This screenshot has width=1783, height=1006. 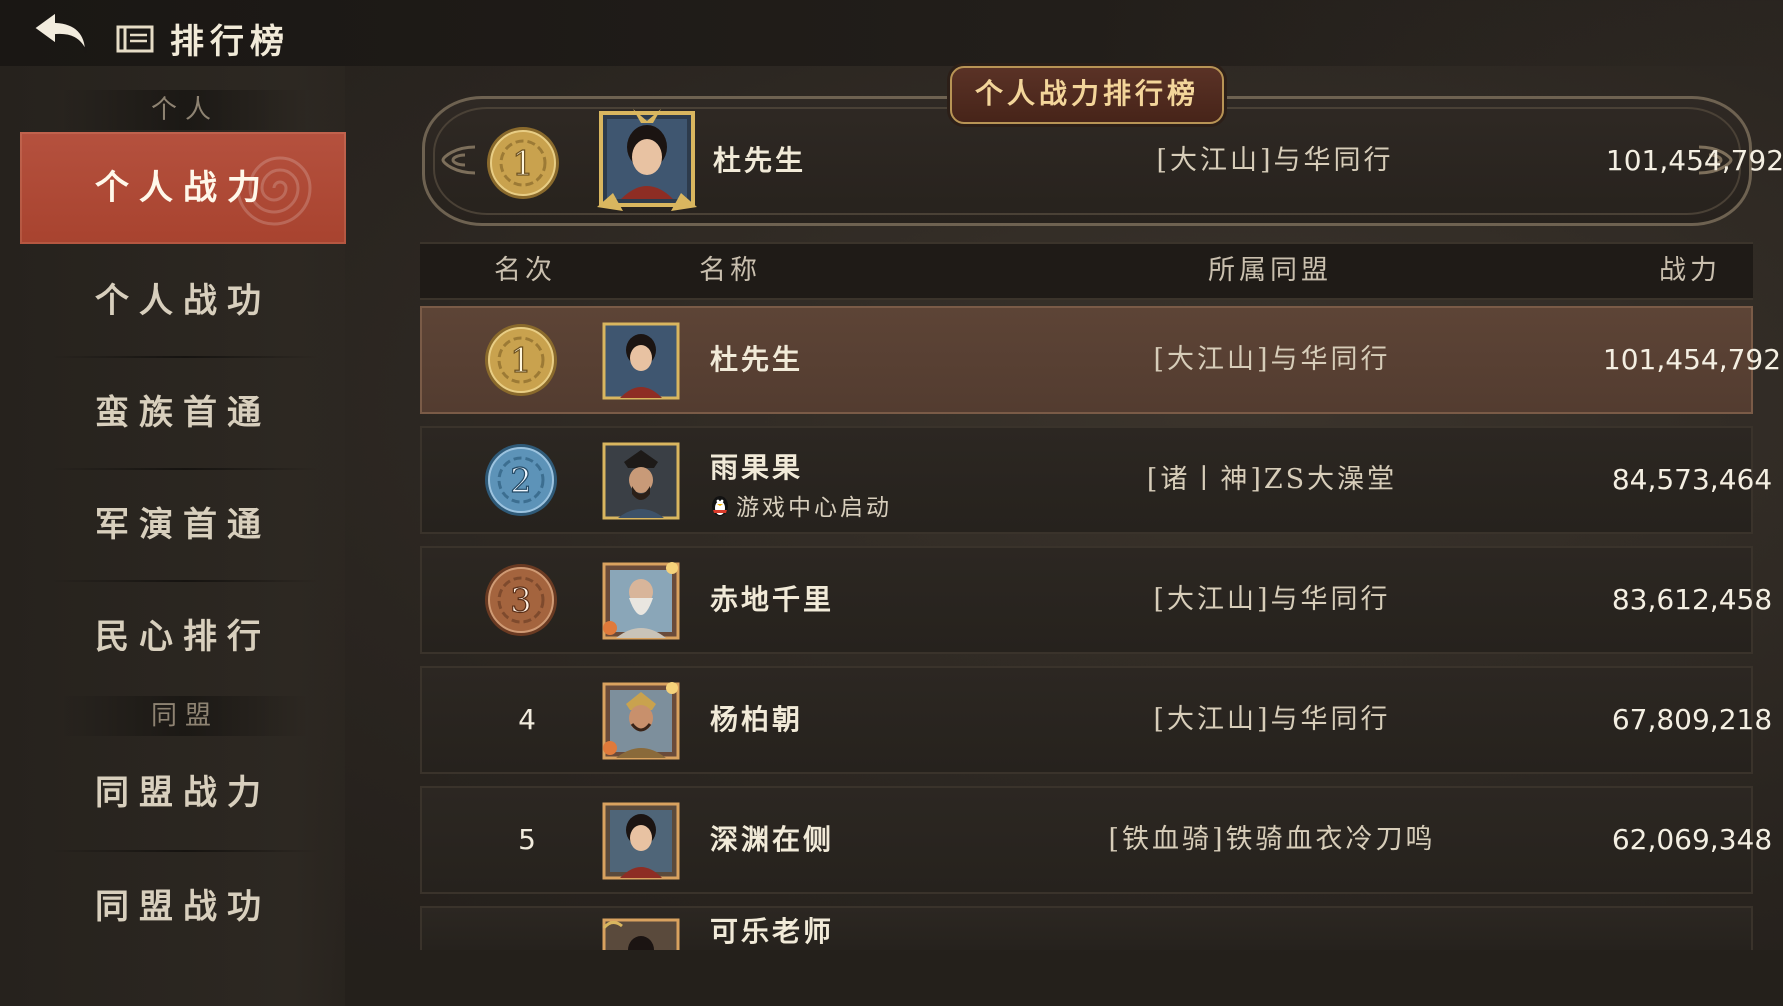 I want to click on book-icon, so click(x=135, y=38).